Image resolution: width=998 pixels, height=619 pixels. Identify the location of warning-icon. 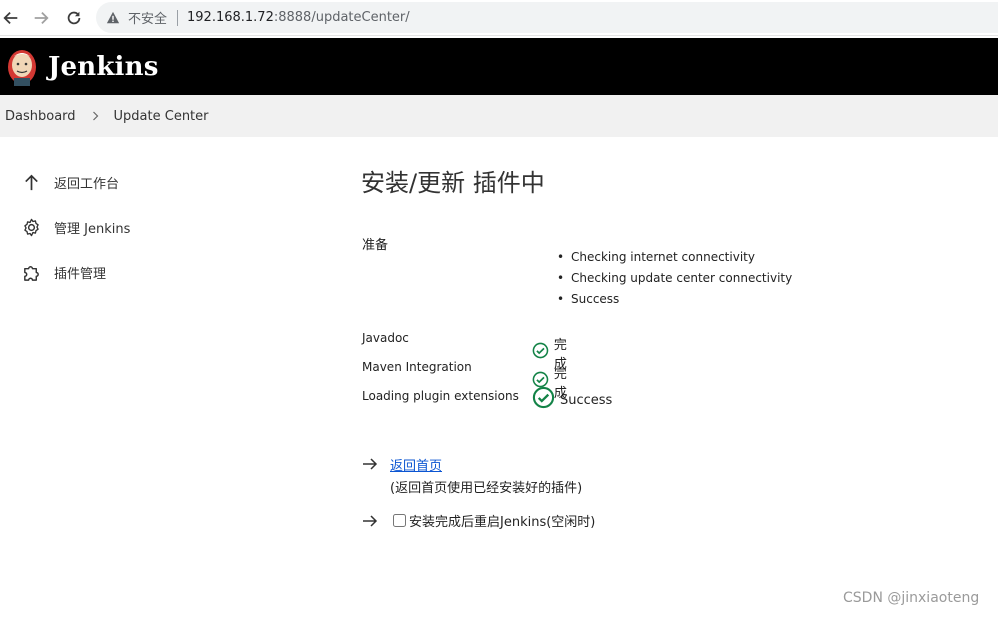
(113, 17).